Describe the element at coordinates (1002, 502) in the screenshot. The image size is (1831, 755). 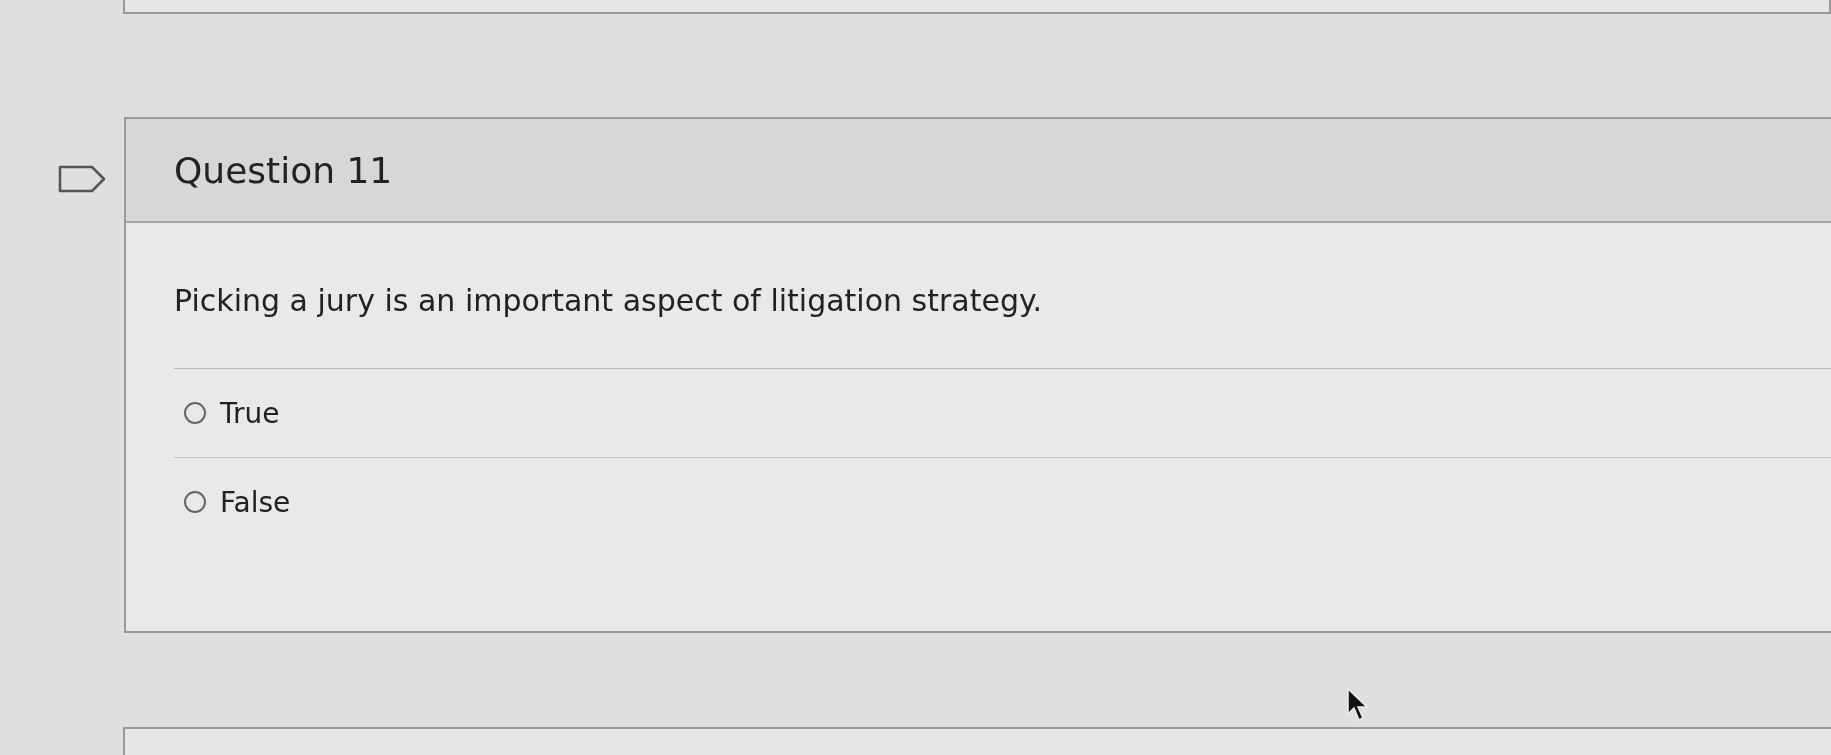
I see `answer-option: False` at that location.